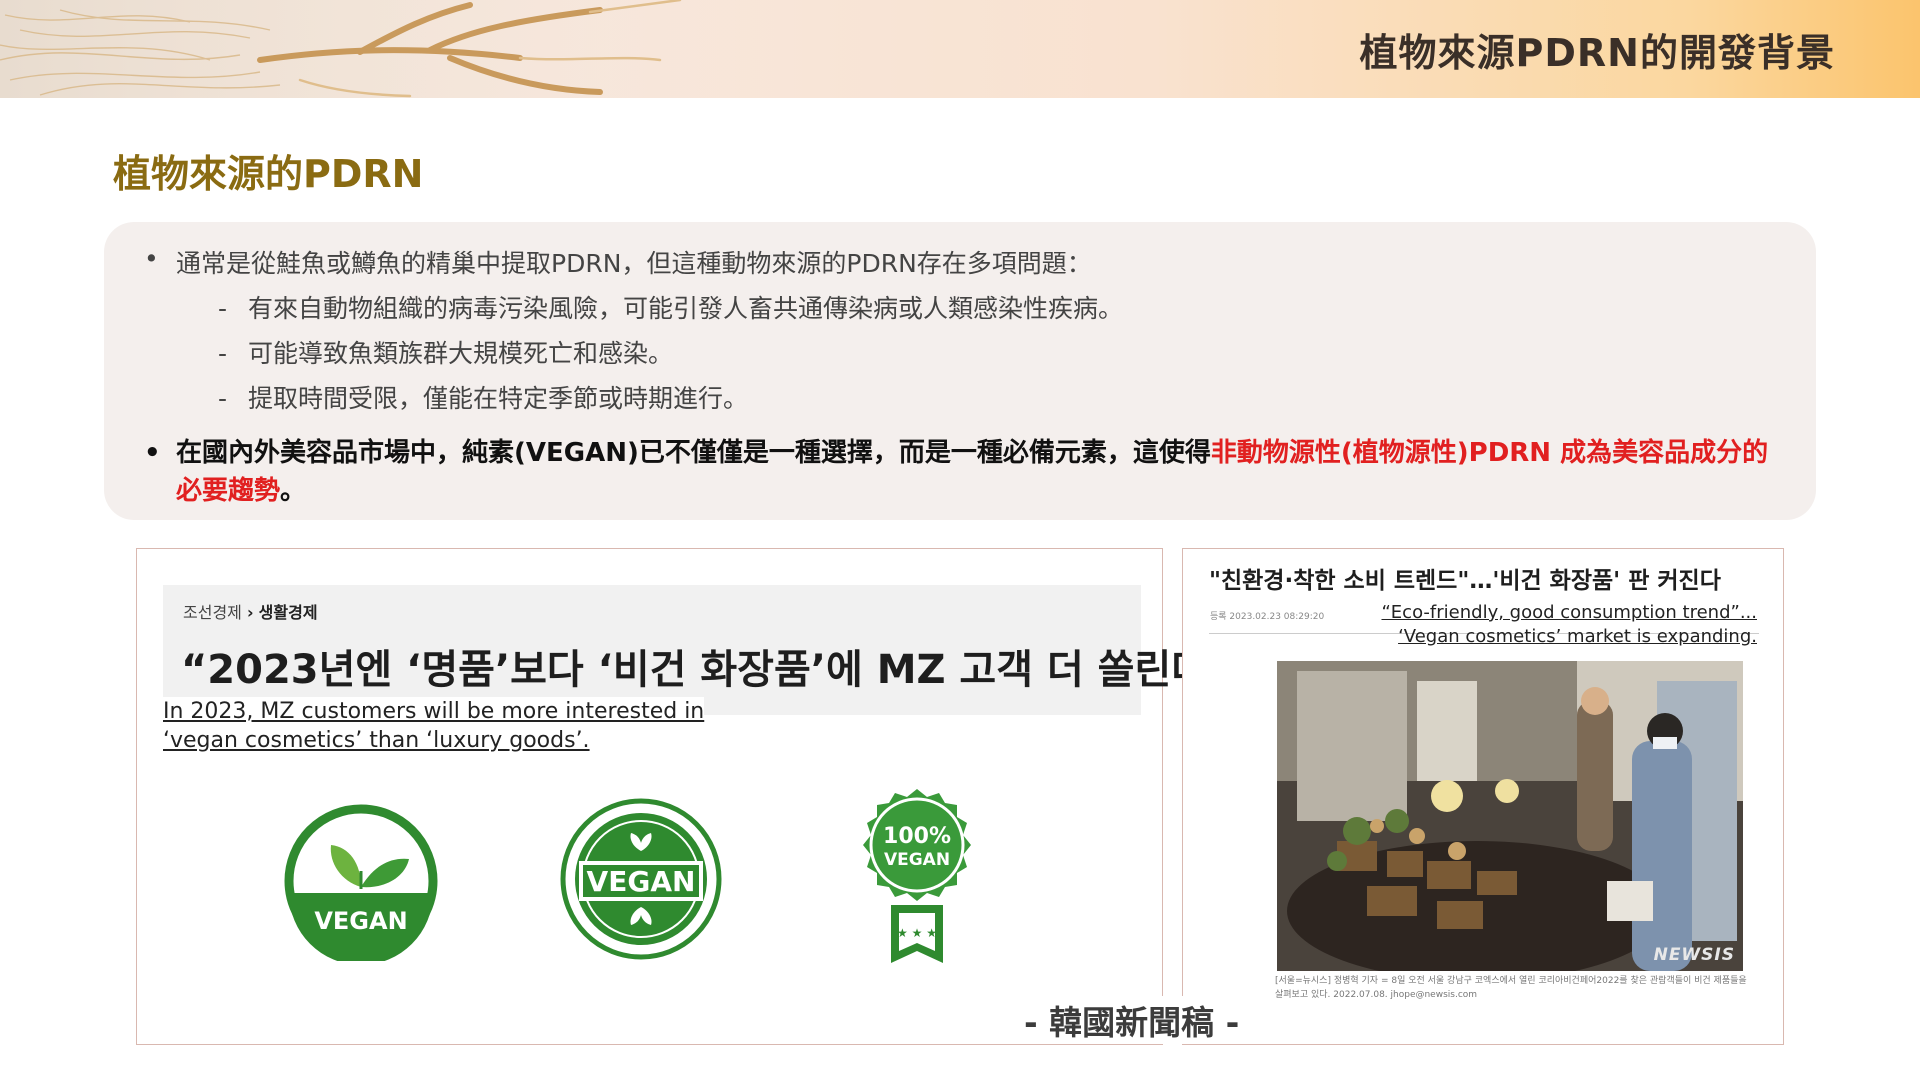 The width and height of the screenshot is (1920, 1080). What do you see at coordinates (360, 921) in the screenshot?
I see `logo1-text: VEGAN` at bounding box center [360, 921].